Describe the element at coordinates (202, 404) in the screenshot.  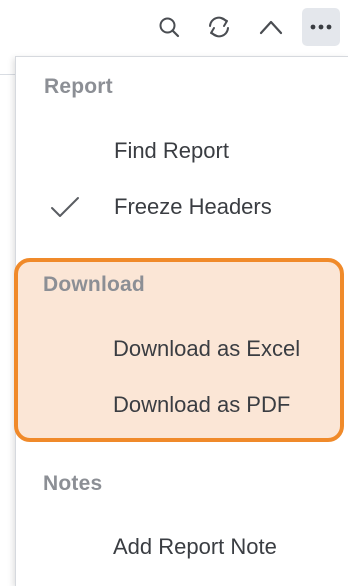
I see `menu-item-label: Download as PDF` at that location.